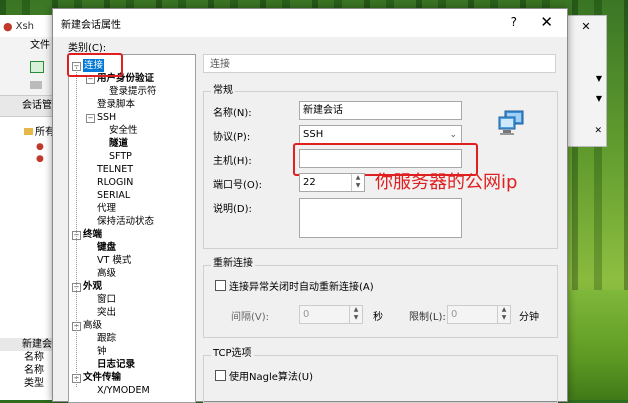 The width and height of the screenshot is (628, 403). Describe the element at coordinates (30, 364) in the screenshot. I see `session-properties: 新建会话 名称 名称 类型` at that location.